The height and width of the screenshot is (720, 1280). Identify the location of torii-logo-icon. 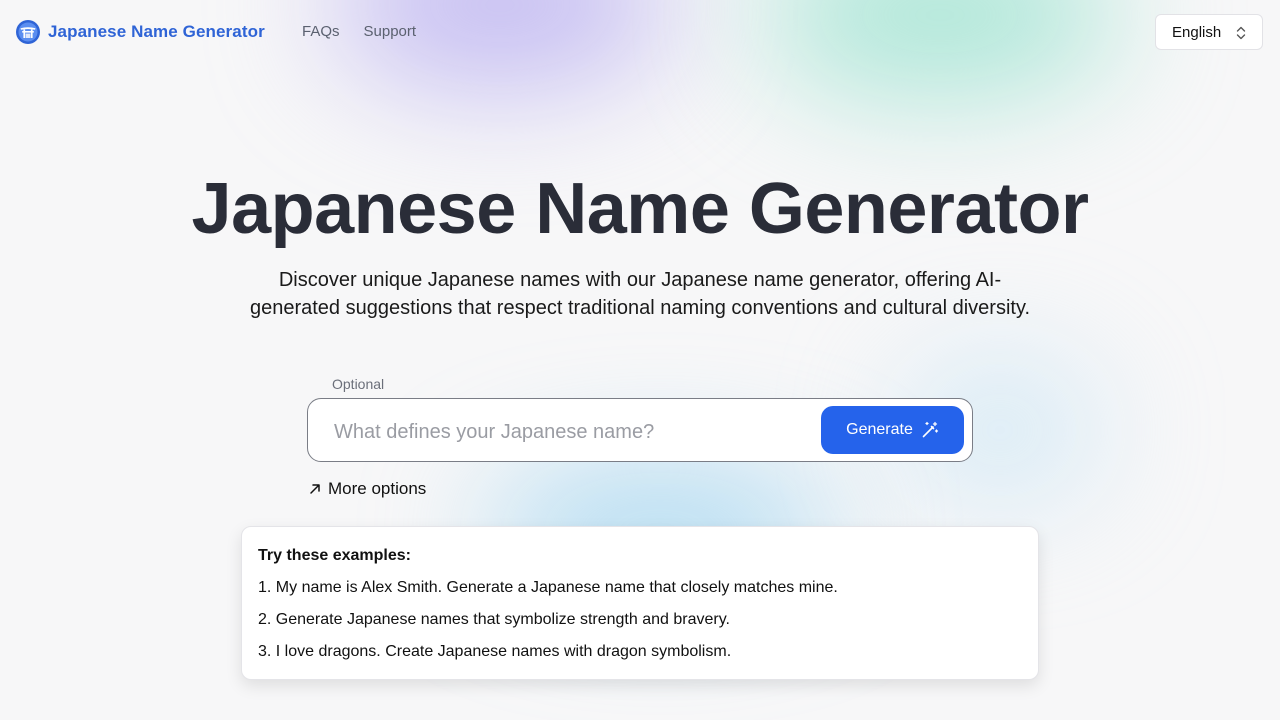
(28, 32).